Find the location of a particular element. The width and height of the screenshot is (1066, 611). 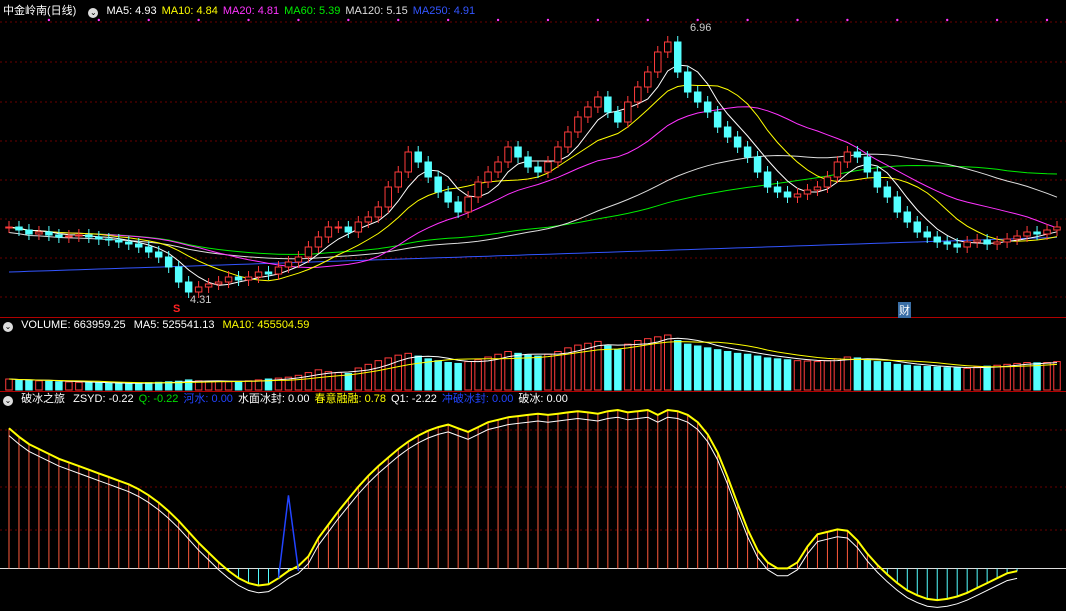

breakthrough-spike is located at coordinates (288, 537).